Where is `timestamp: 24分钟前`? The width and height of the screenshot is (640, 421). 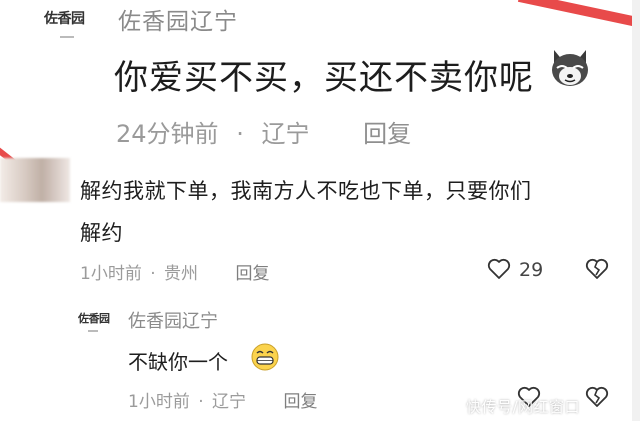 timestamp: 24分钟前 is located at coordinates (167, 134).